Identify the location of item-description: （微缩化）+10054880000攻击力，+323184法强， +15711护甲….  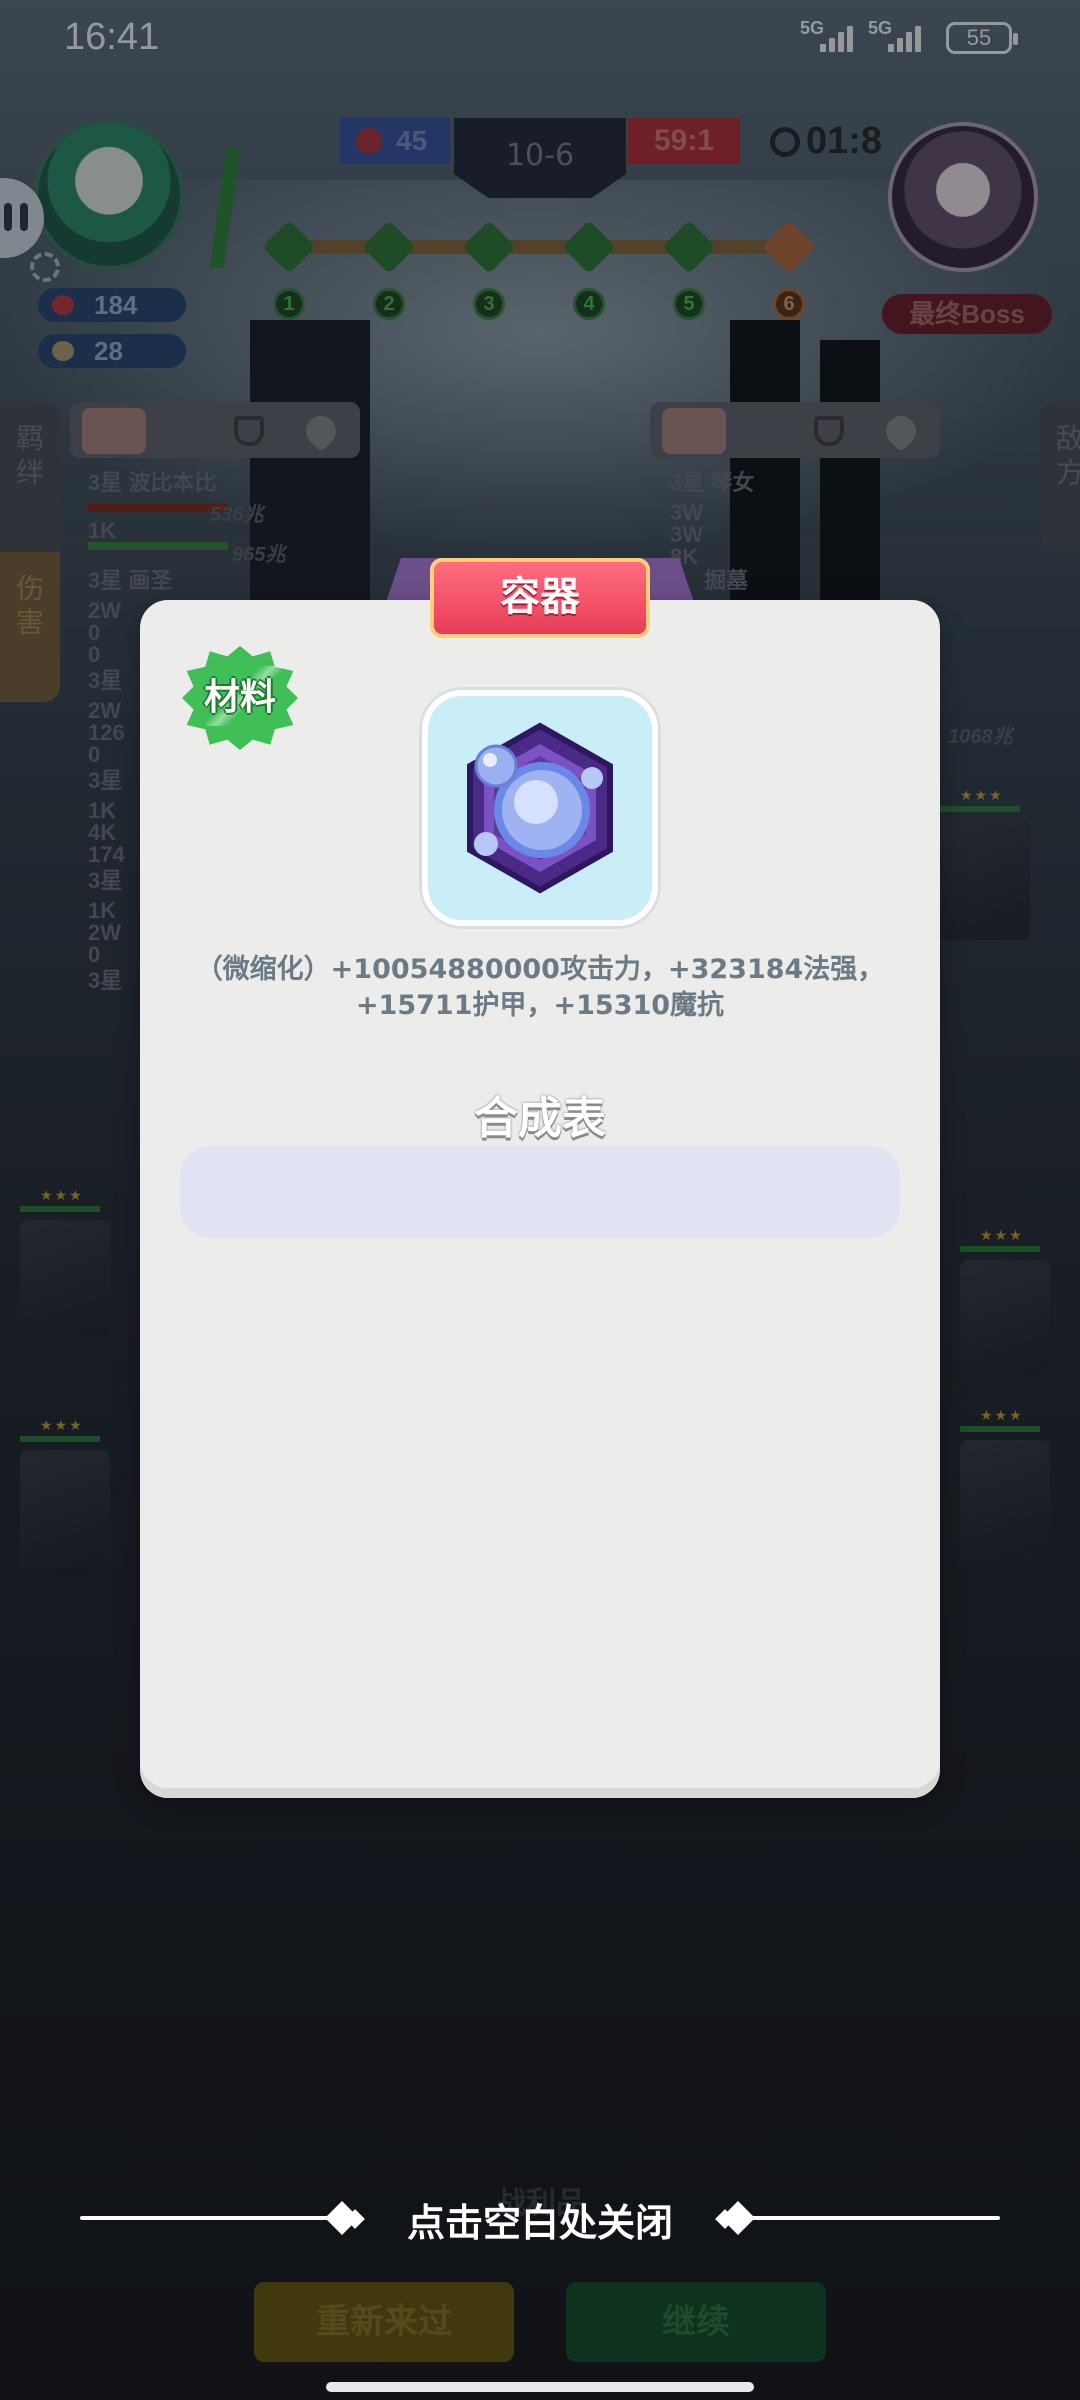
(540, 988).